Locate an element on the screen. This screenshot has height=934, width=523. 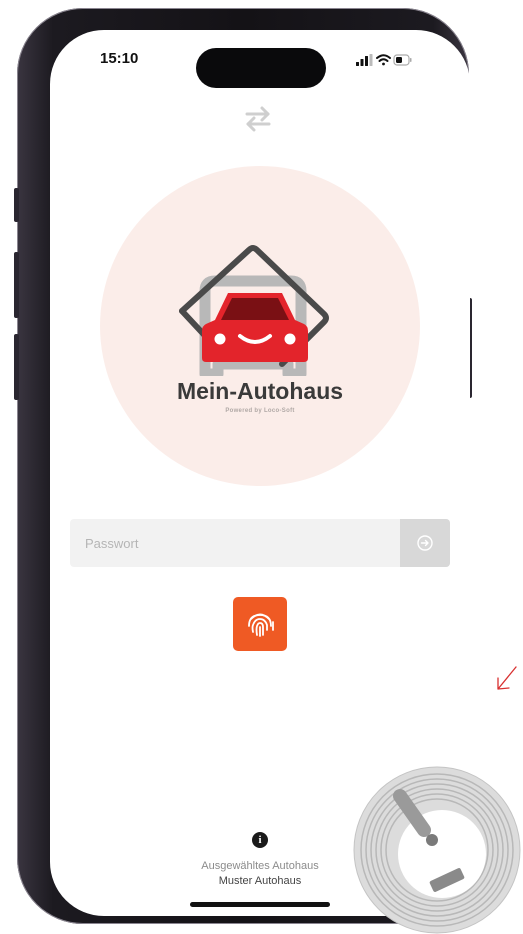
action-button is located at coordinates (16, 205).